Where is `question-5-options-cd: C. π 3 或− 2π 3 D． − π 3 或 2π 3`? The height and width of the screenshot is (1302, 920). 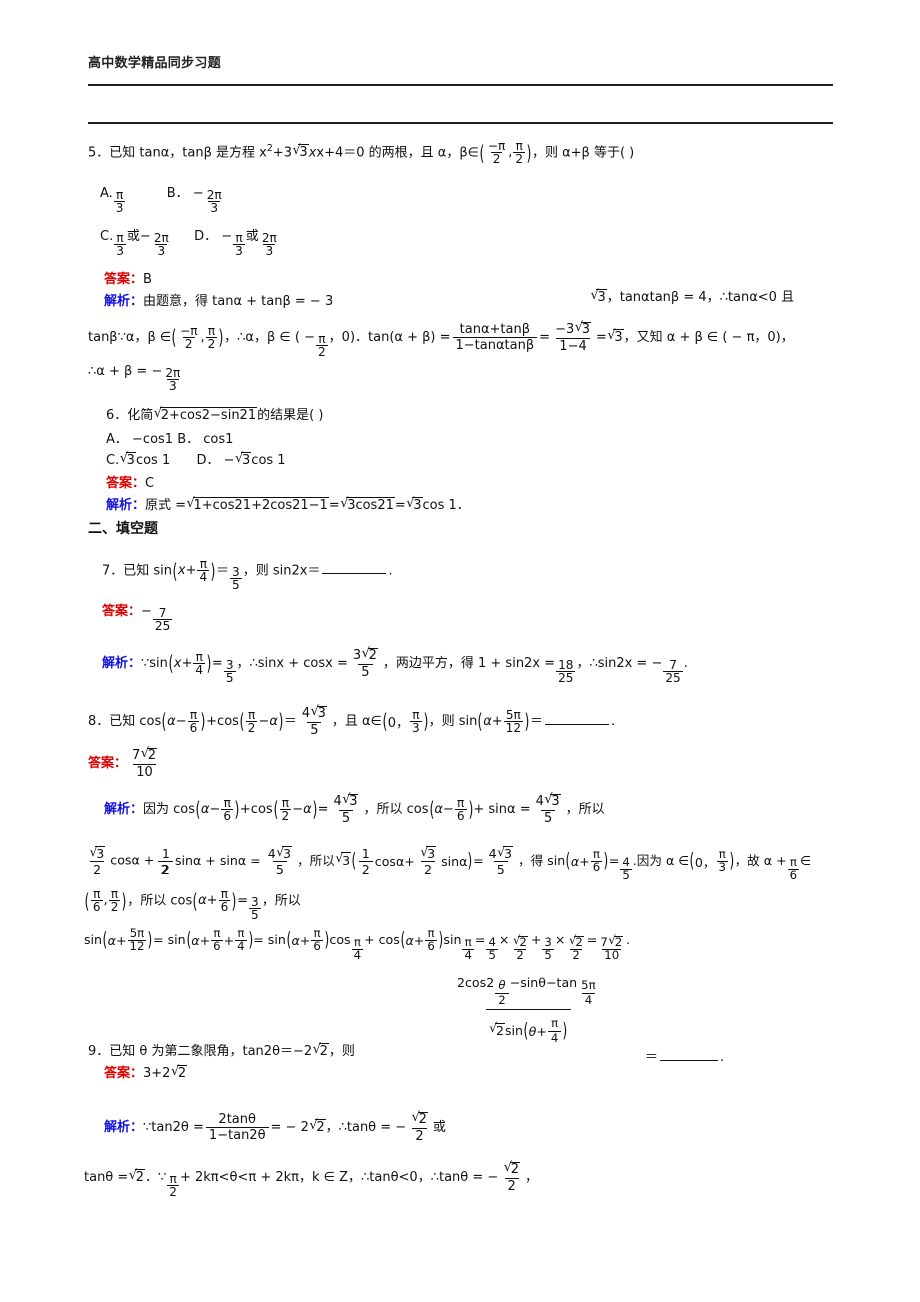 question-5-options-cd: C. π 3 或− 2π 3 D． − π 3 或 2π 3 is located at coordinates (188, 244).